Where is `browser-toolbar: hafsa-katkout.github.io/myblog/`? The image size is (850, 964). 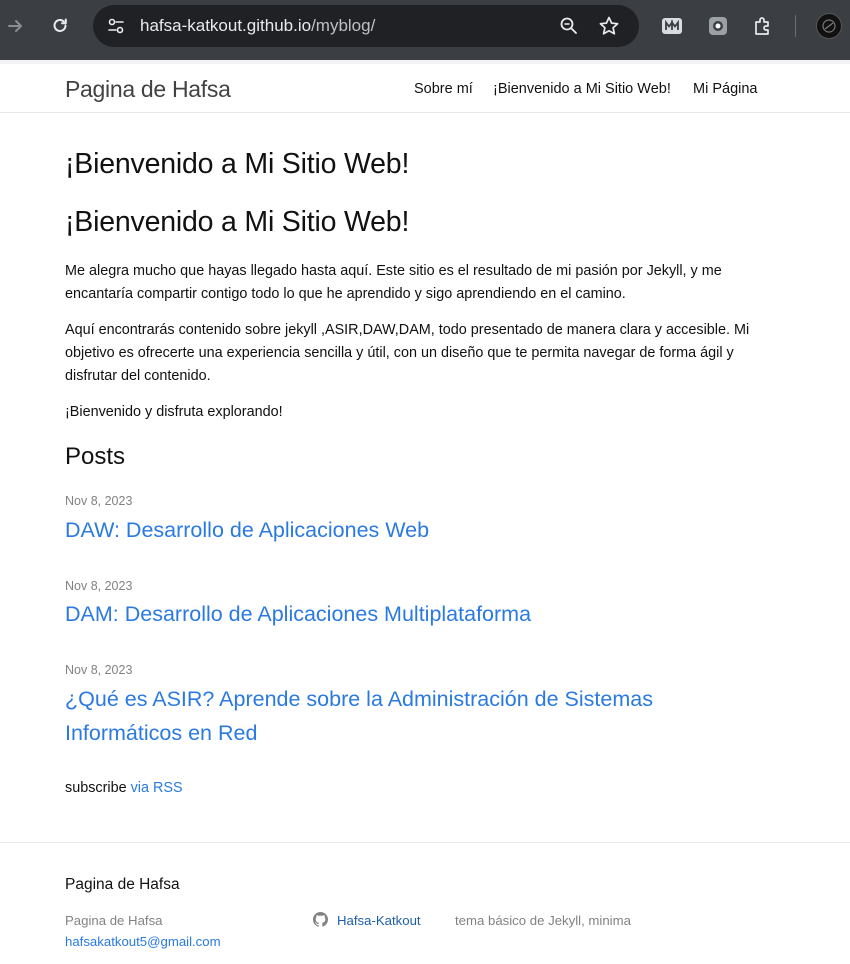 browser-toolbar: hafsa-katkout.github.io/myblog/ is located at coordinates (425, 30).